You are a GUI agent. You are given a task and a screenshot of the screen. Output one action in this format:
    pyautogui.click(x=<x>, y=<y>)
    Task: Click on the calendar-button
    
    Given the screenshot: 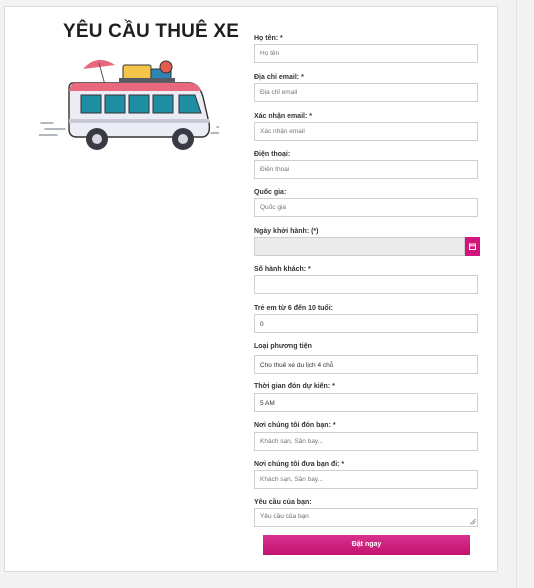 What is the action you would take?
    pyautogui.click(x=472, y=246)
    